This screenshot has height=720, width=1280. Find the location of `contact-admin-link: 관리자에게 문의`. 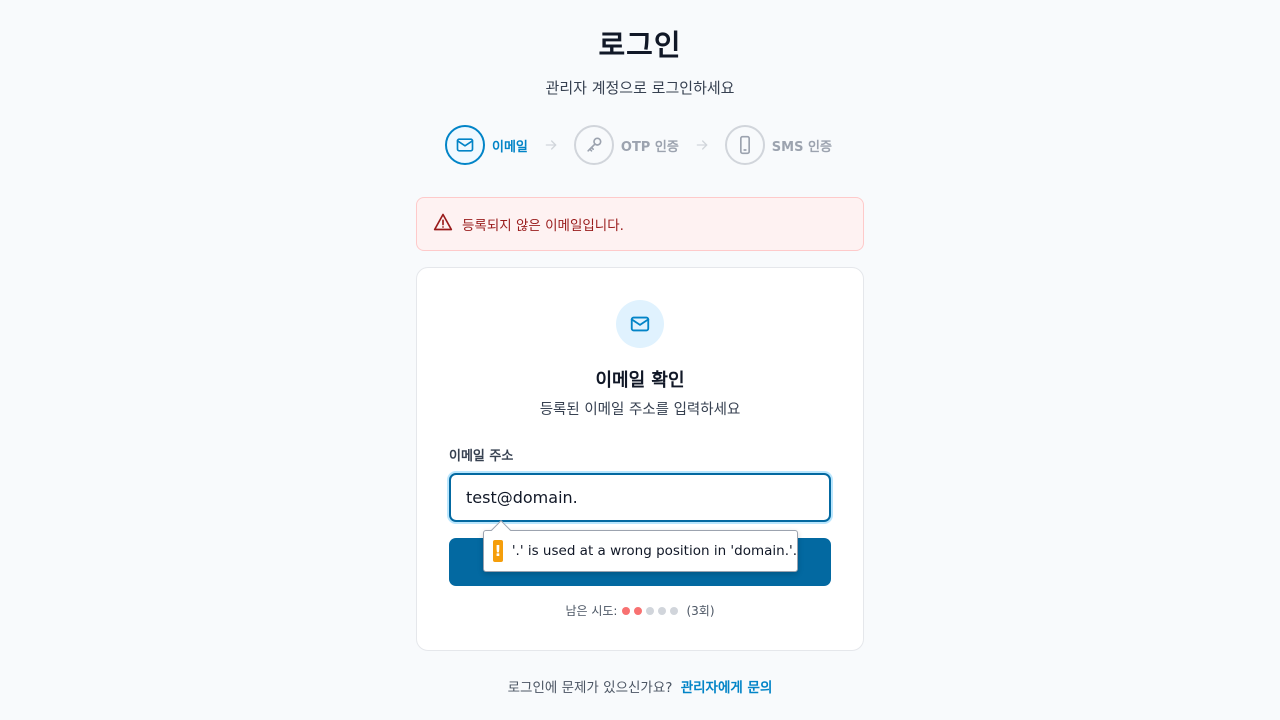

contact-admin-link: 관리자에게 문의 is located at coordinates (727, 688).